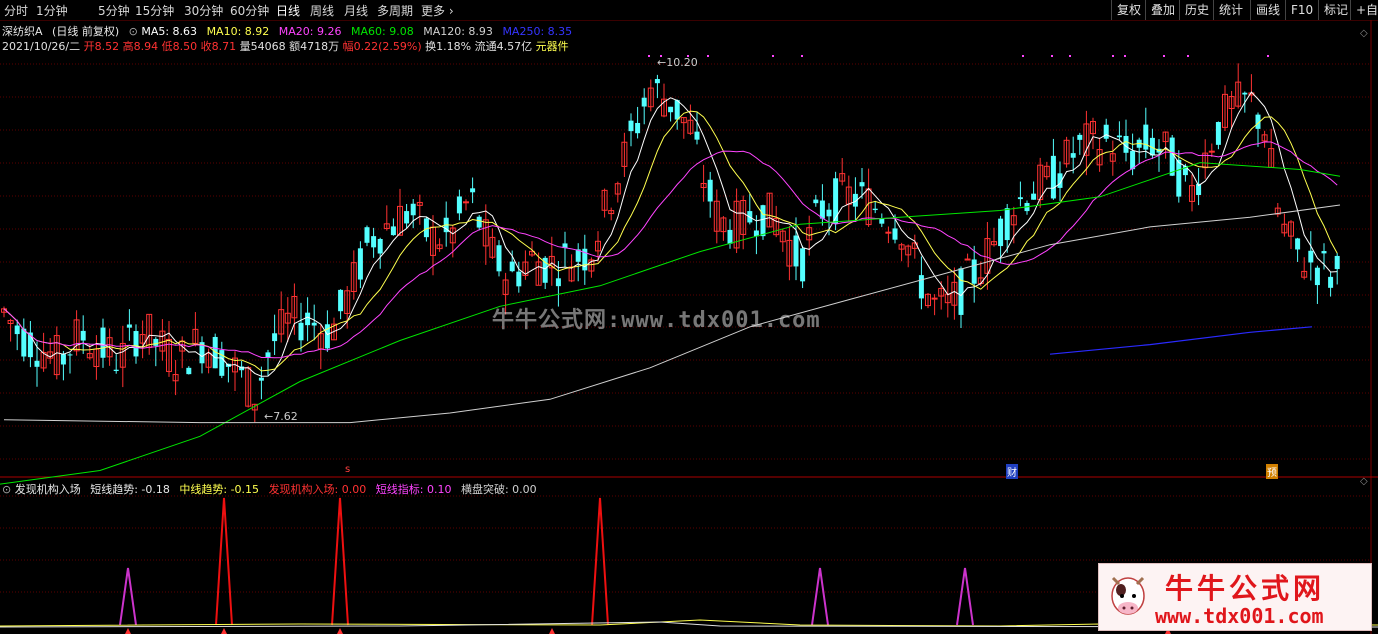 This screenshot has height=634, width=1378. Describe the element at coordinates (1012, 471) in the screenshot. I see `event-finance-mark: 财` at that location.